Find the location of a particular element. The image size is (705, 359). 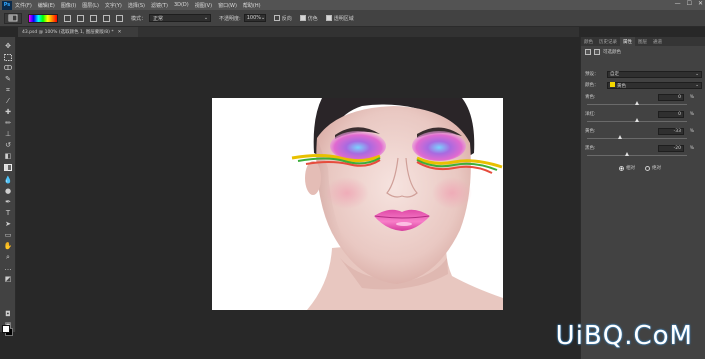

tool-preset-picker is located at coordinates (13, 18).